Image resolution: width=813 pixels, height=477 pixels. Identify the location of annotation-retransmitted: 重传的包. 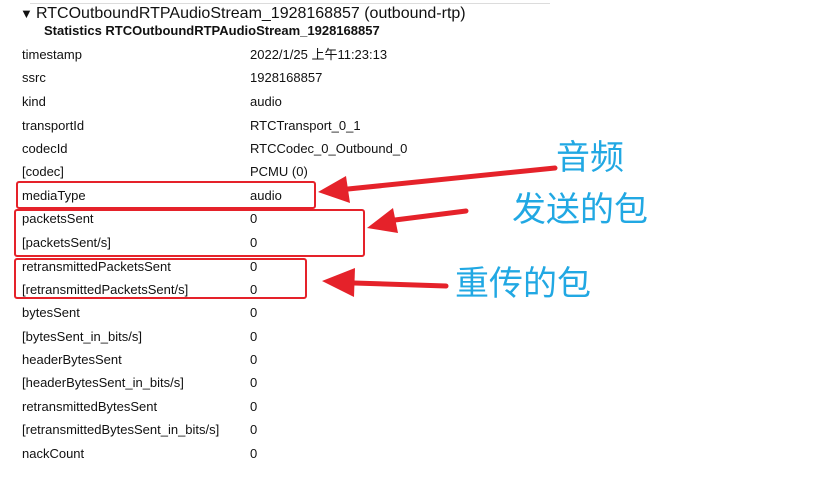
(523, 284).